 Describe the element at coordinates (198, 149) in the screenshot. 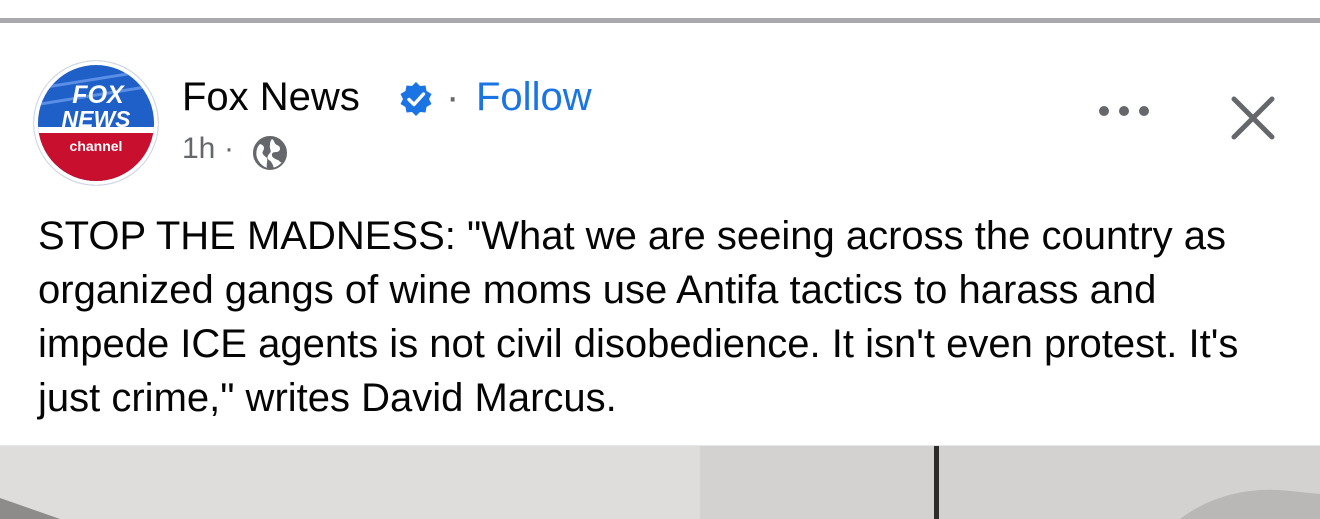

I see `post-timestamp: 1h` at that location.